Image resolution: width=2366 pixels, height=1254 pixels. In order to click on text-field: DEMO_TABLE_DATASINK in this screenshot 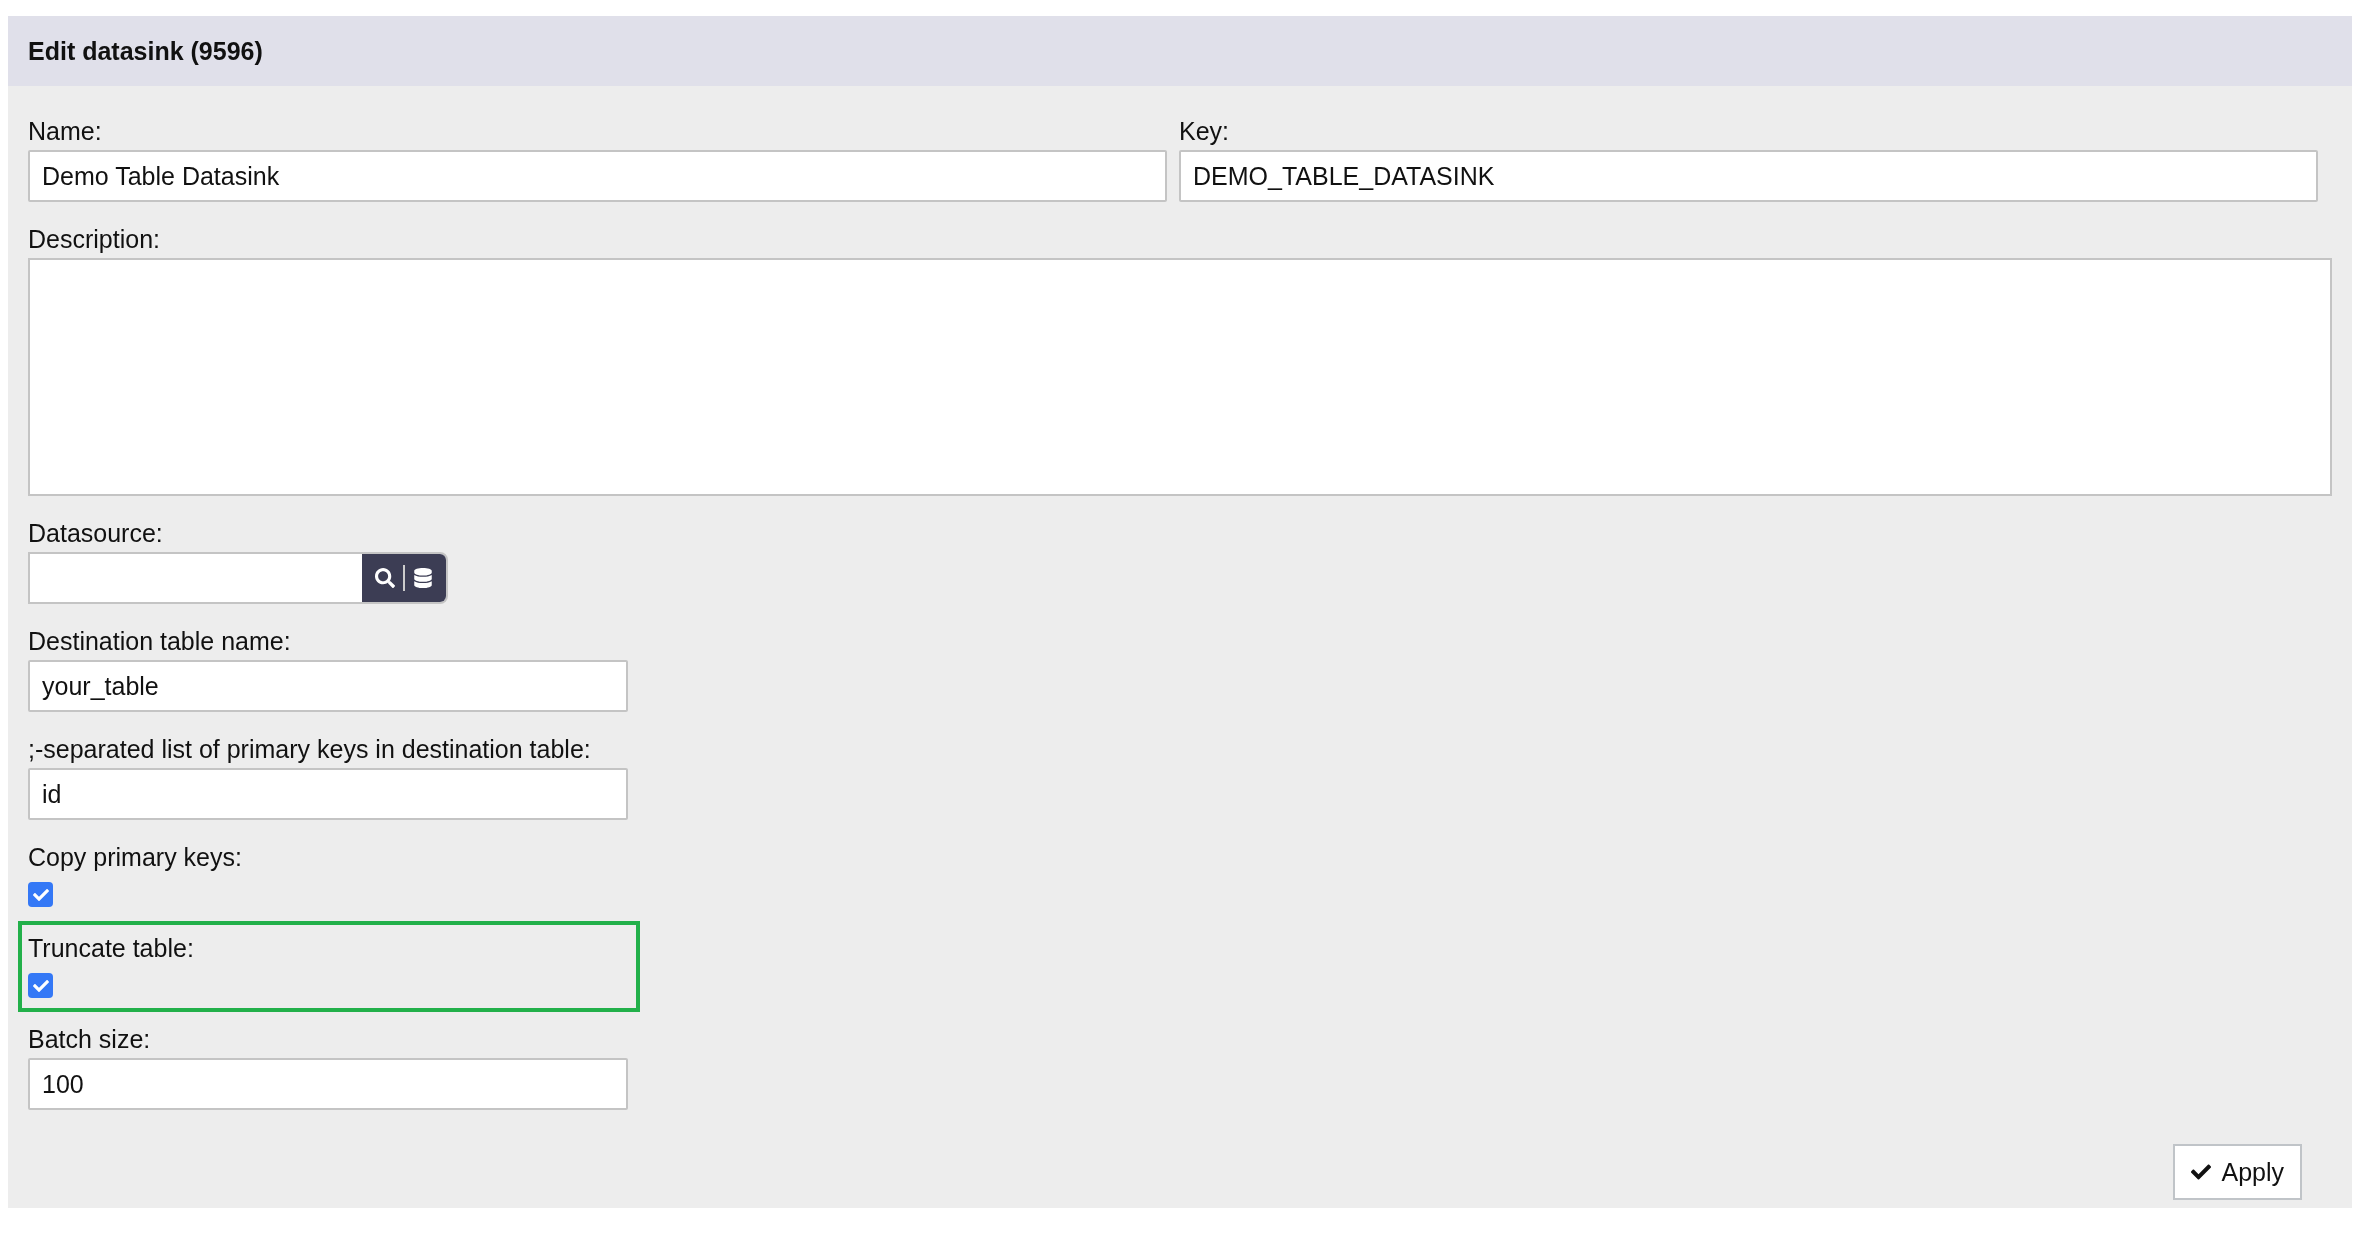, I will do `click(1748, 176)`.